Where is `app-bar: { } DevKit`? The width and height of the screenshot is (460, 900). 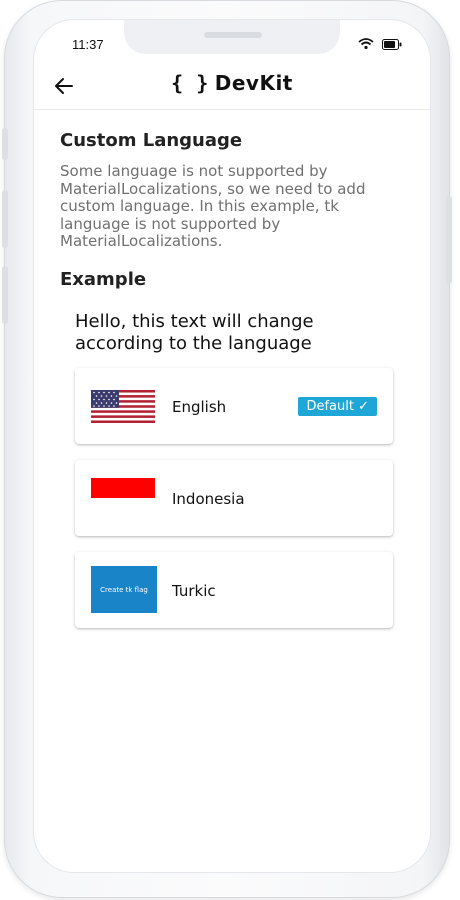 app-bar: { } DevKit is located at coordinates (232, 87).